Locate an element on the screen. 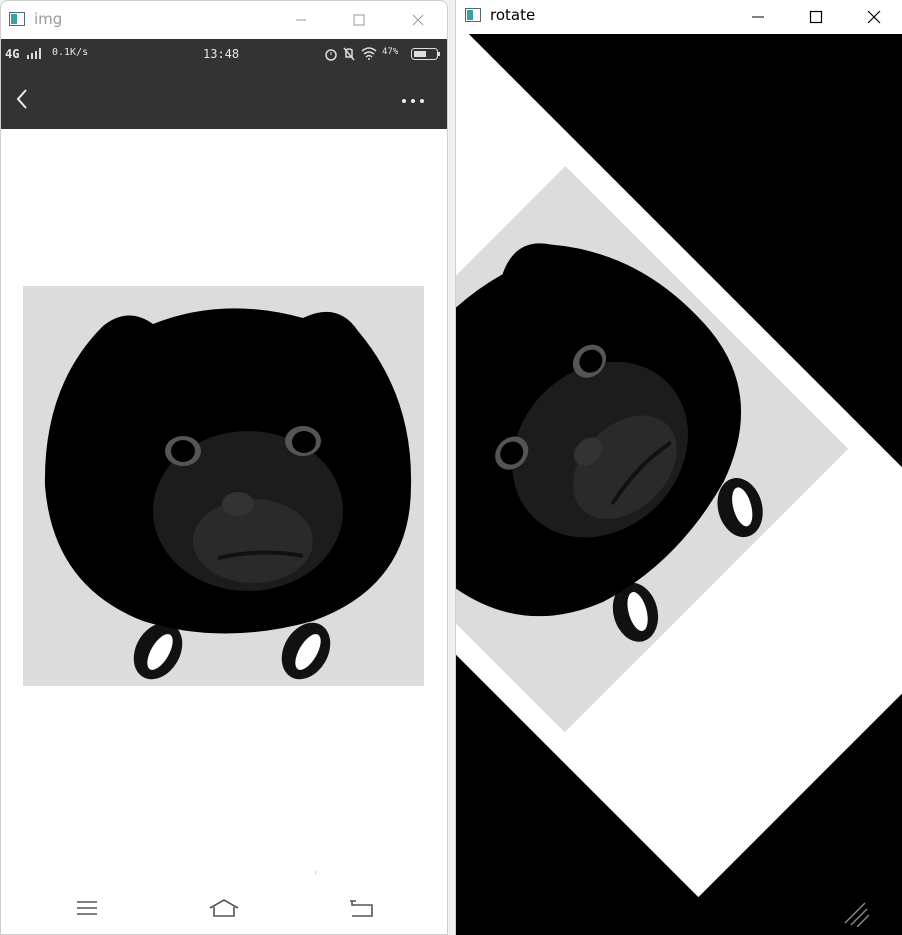 Image resolution: width=902 pixels, height=935 pixels. back-arrow-icon is located at coordinates (22, 99).